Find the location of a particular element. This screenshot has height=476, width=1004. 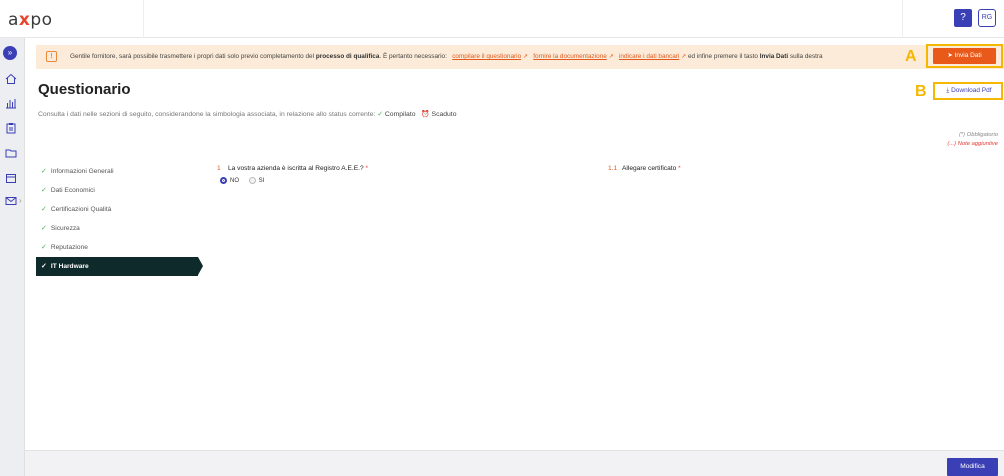

help-button: ? is located at coordinates (963, 18).